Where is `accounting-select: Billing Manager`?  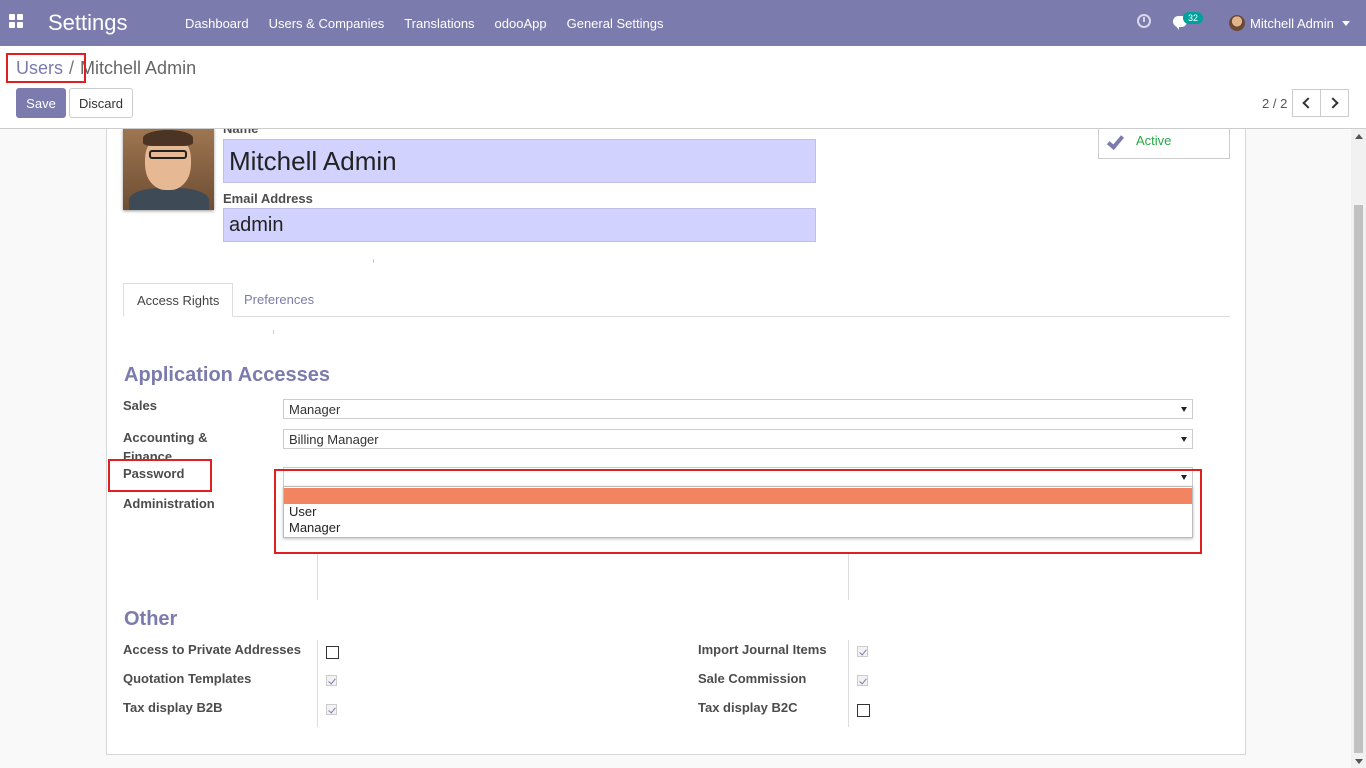 accounting-select: Billing Manager is located at coordinates (738, 439).